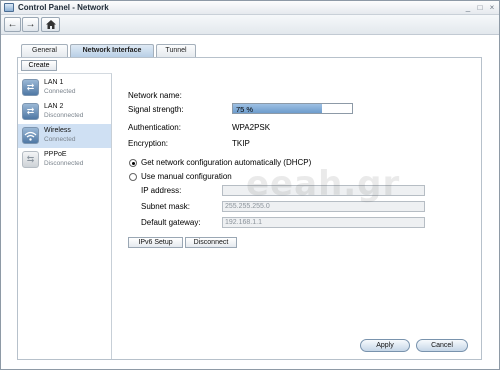 The height and width of the screenshot is (370, 500). I want to click on home-button, so click(50, 24).